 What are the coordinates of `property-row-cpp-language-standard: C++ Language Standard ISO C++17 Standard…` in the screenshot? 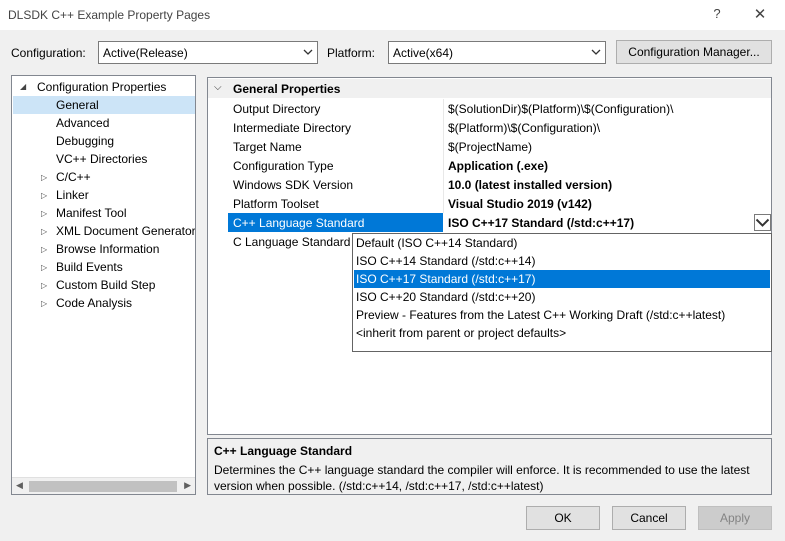 It's located at (489, 222).